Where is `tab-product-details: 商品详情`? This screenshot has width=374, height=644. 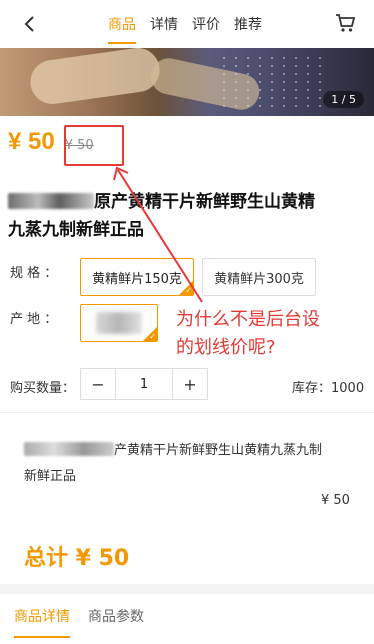
tab-product-details: 商品详情 is located at coordinates (42, 622).